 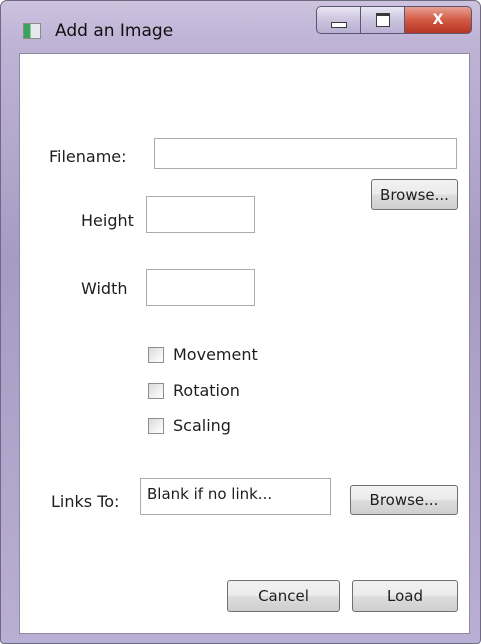 What do you see at coordinates (200, 214) in the screenshot?
I see `height-input` at bounding box center [200, 214].